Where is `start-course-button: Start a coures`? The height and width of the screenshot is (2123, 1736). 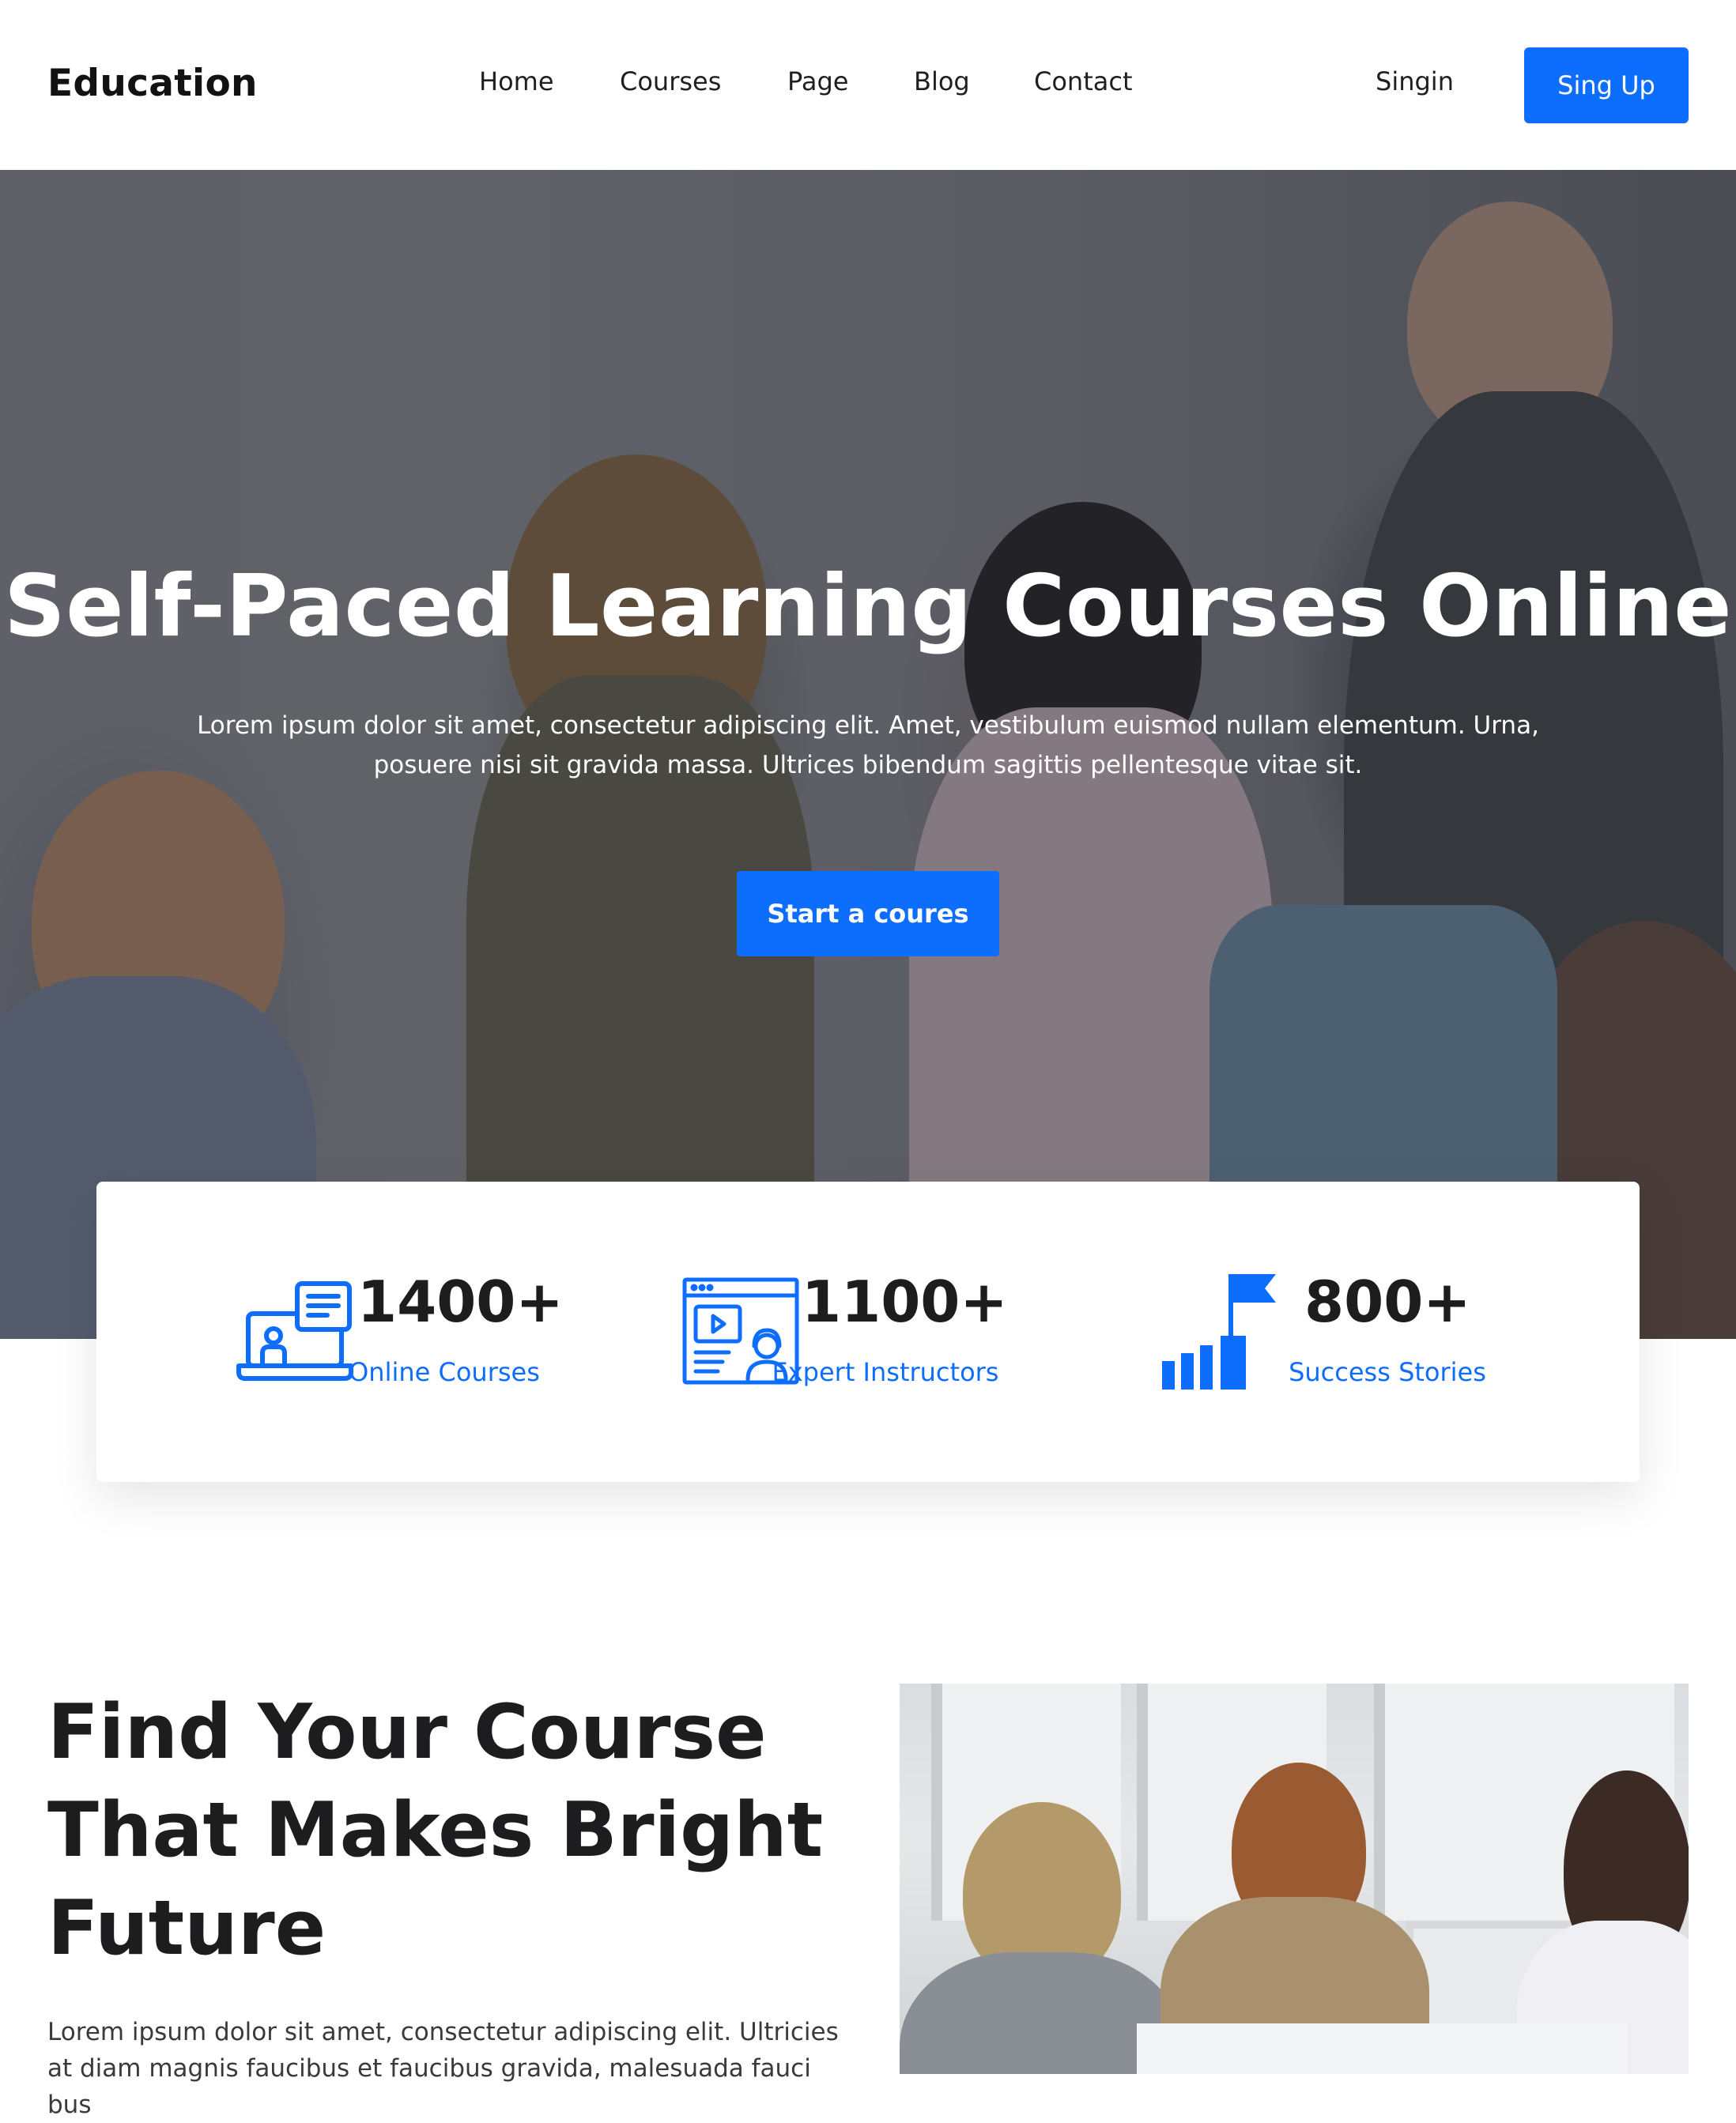 start-course-button: Start a coures is located at coordinates (868, 913).